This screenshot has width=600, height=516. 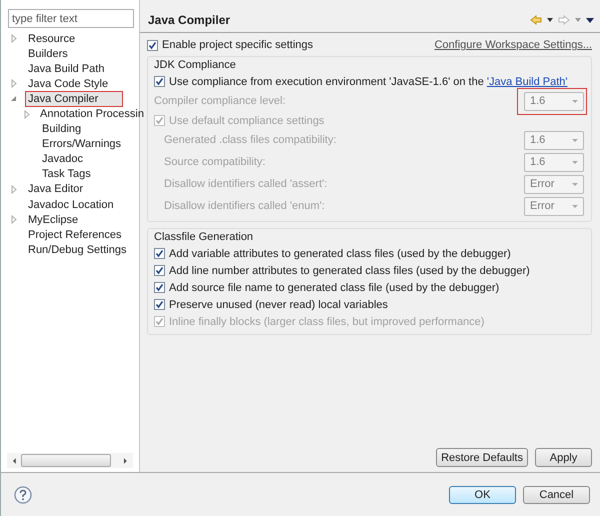 I want to click on button: Apply, so click(x=563, y=457).